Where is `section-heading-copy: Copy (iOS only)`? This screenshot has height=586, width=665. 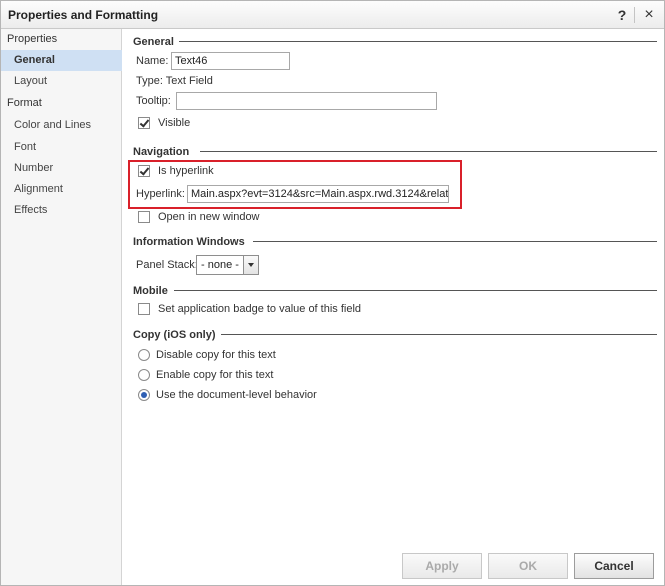
section-heading-copy: Copy (iOS only) is located at coordinates (174, 335).